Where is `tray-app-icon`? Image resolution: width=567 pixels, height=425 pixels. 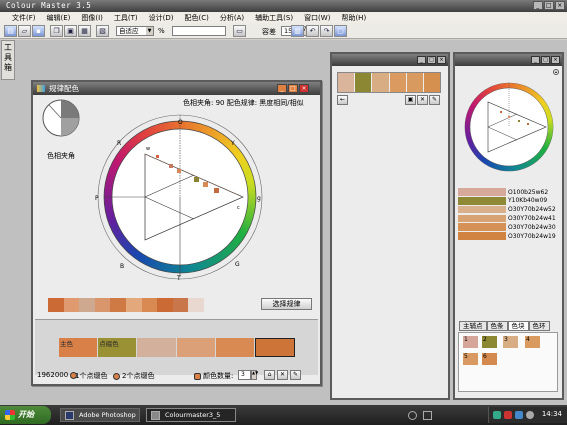 tray-app-icon is located at coordinates (427, 415).